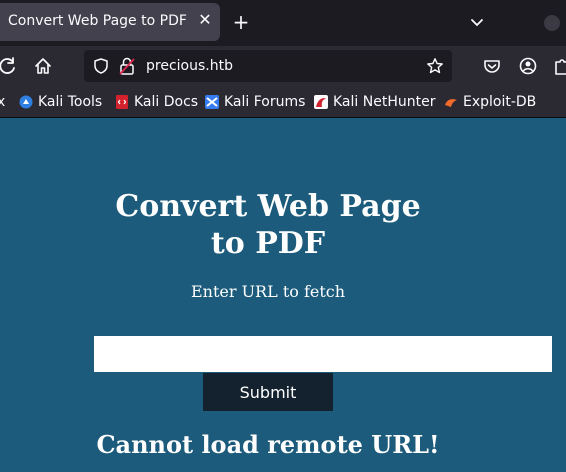 The width and height of the screenshot is (566, 472). I want to click on kali-docs-icon, so click(122, 102).